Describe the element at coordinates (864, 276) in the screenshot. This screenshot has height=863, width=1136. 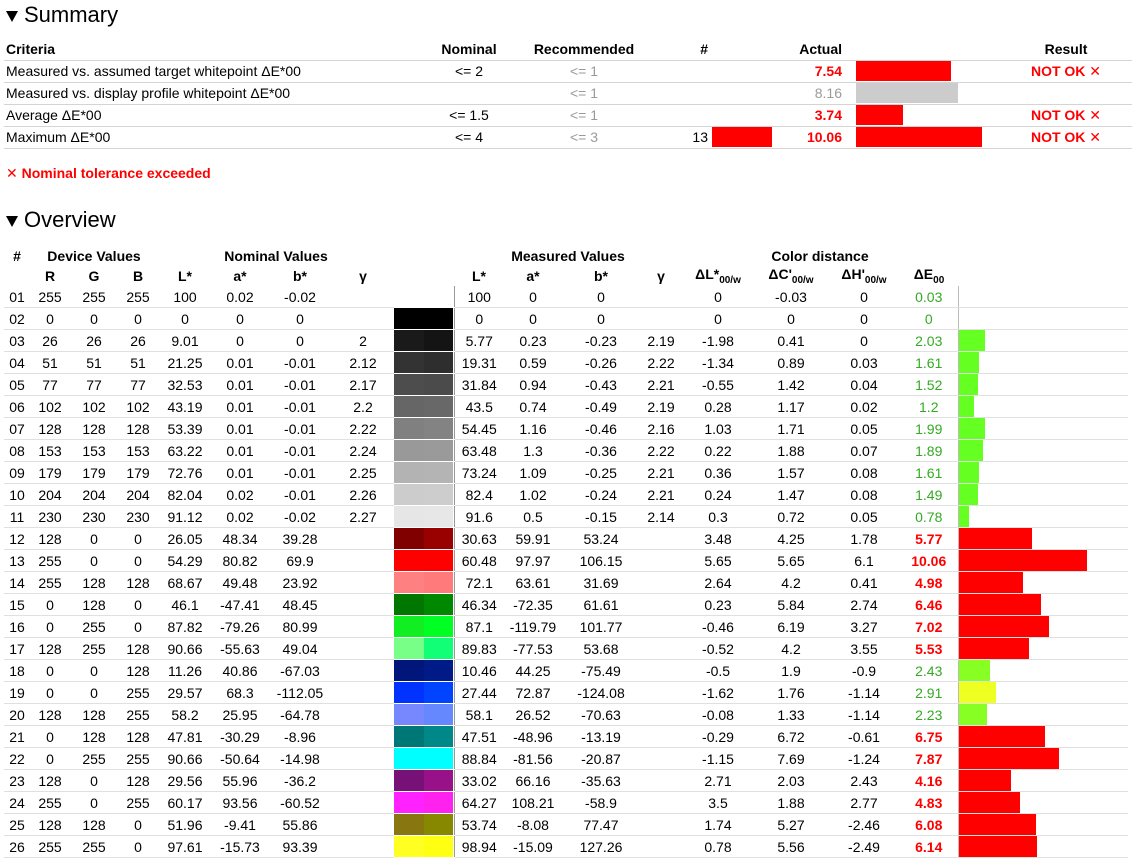
I see `delta-h-header: ΔH'00/w` at that location.